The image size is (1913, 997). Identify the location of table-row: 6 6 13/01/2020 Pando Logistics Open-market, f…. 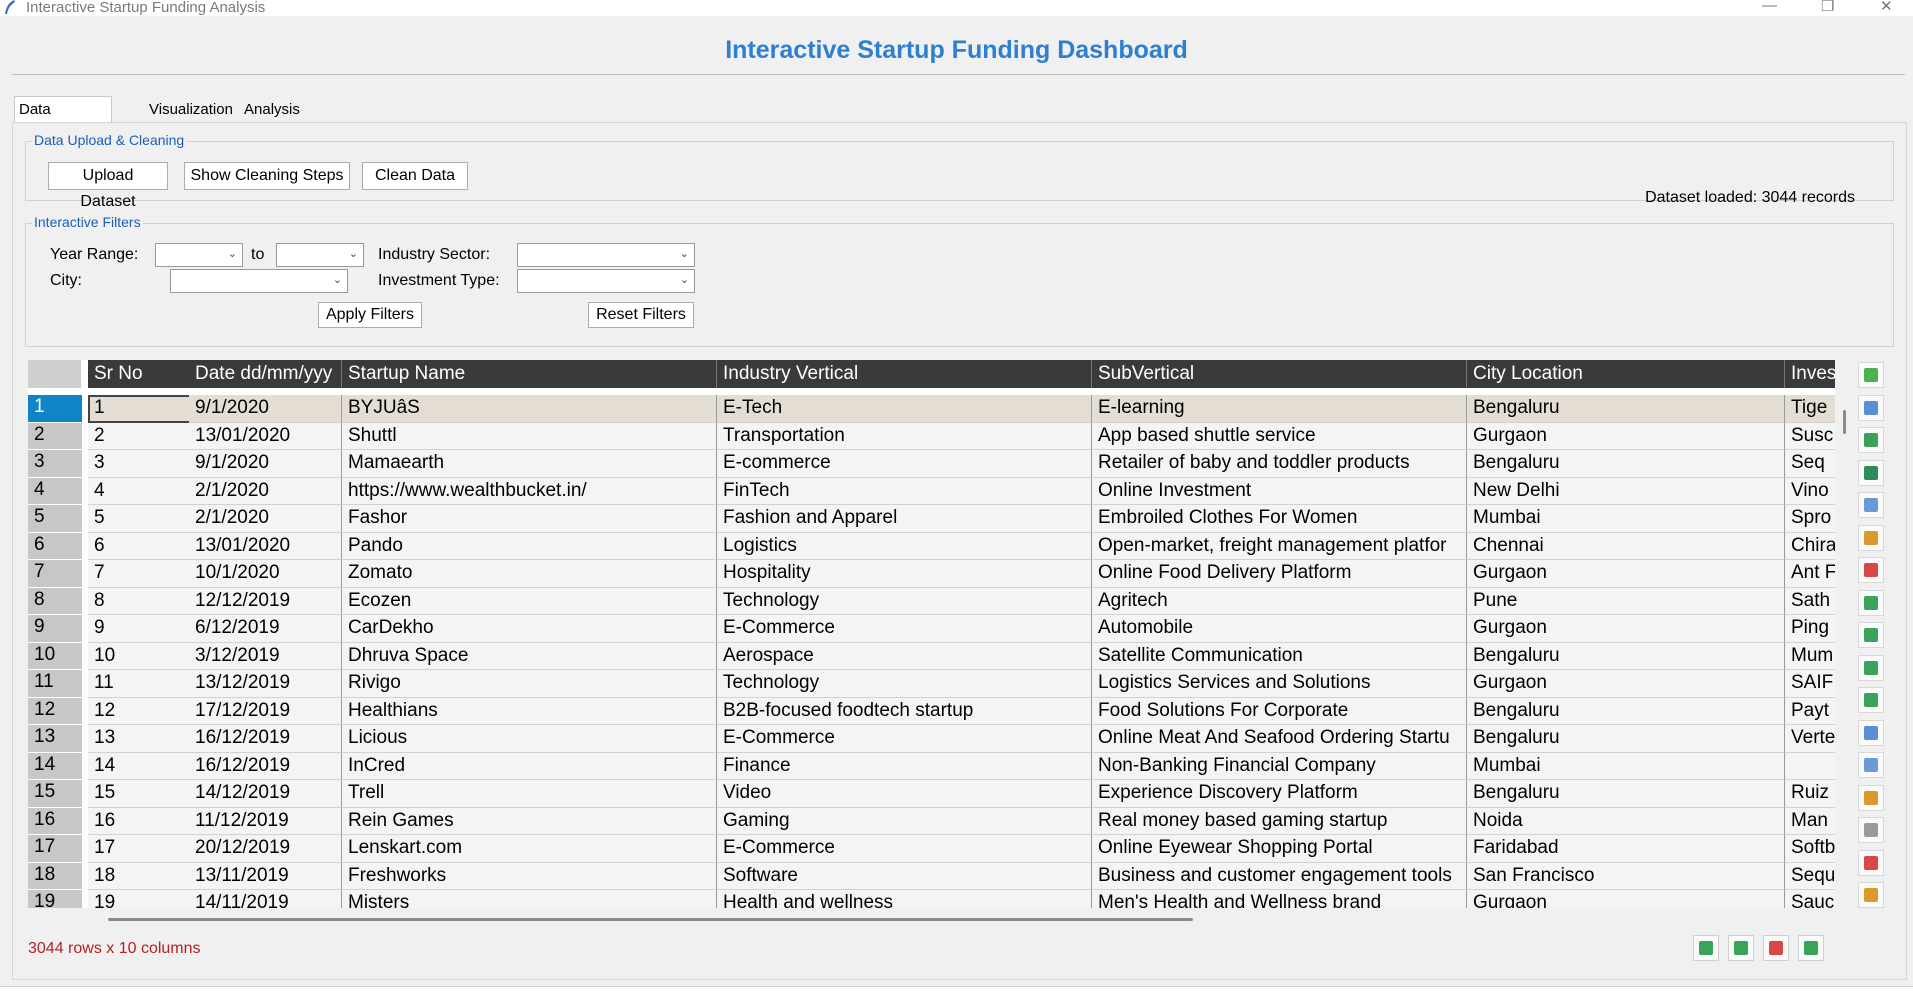
(931, 546).